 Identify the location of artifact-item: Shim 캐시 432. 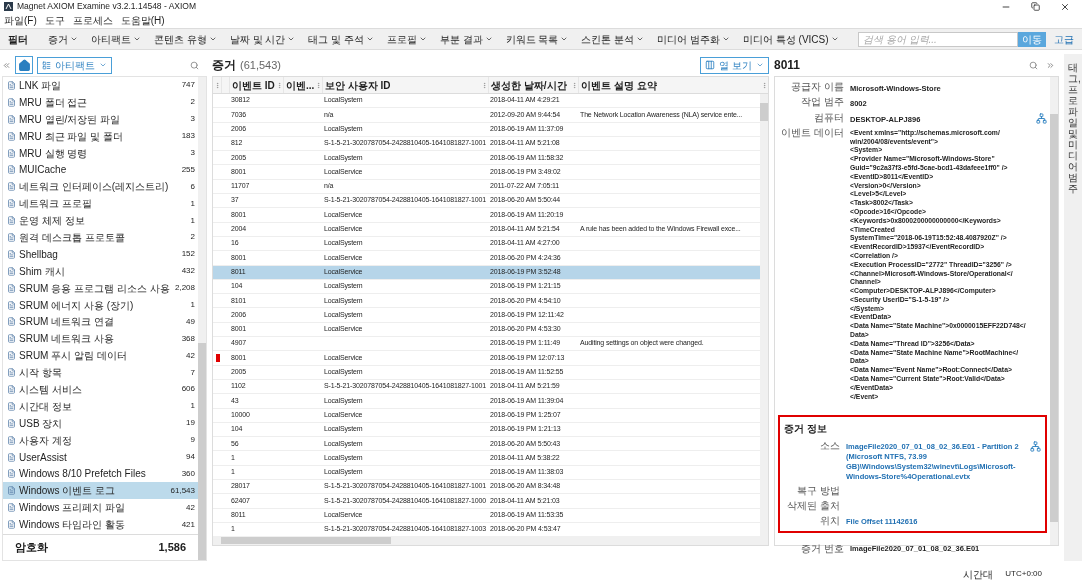
(100, 271).